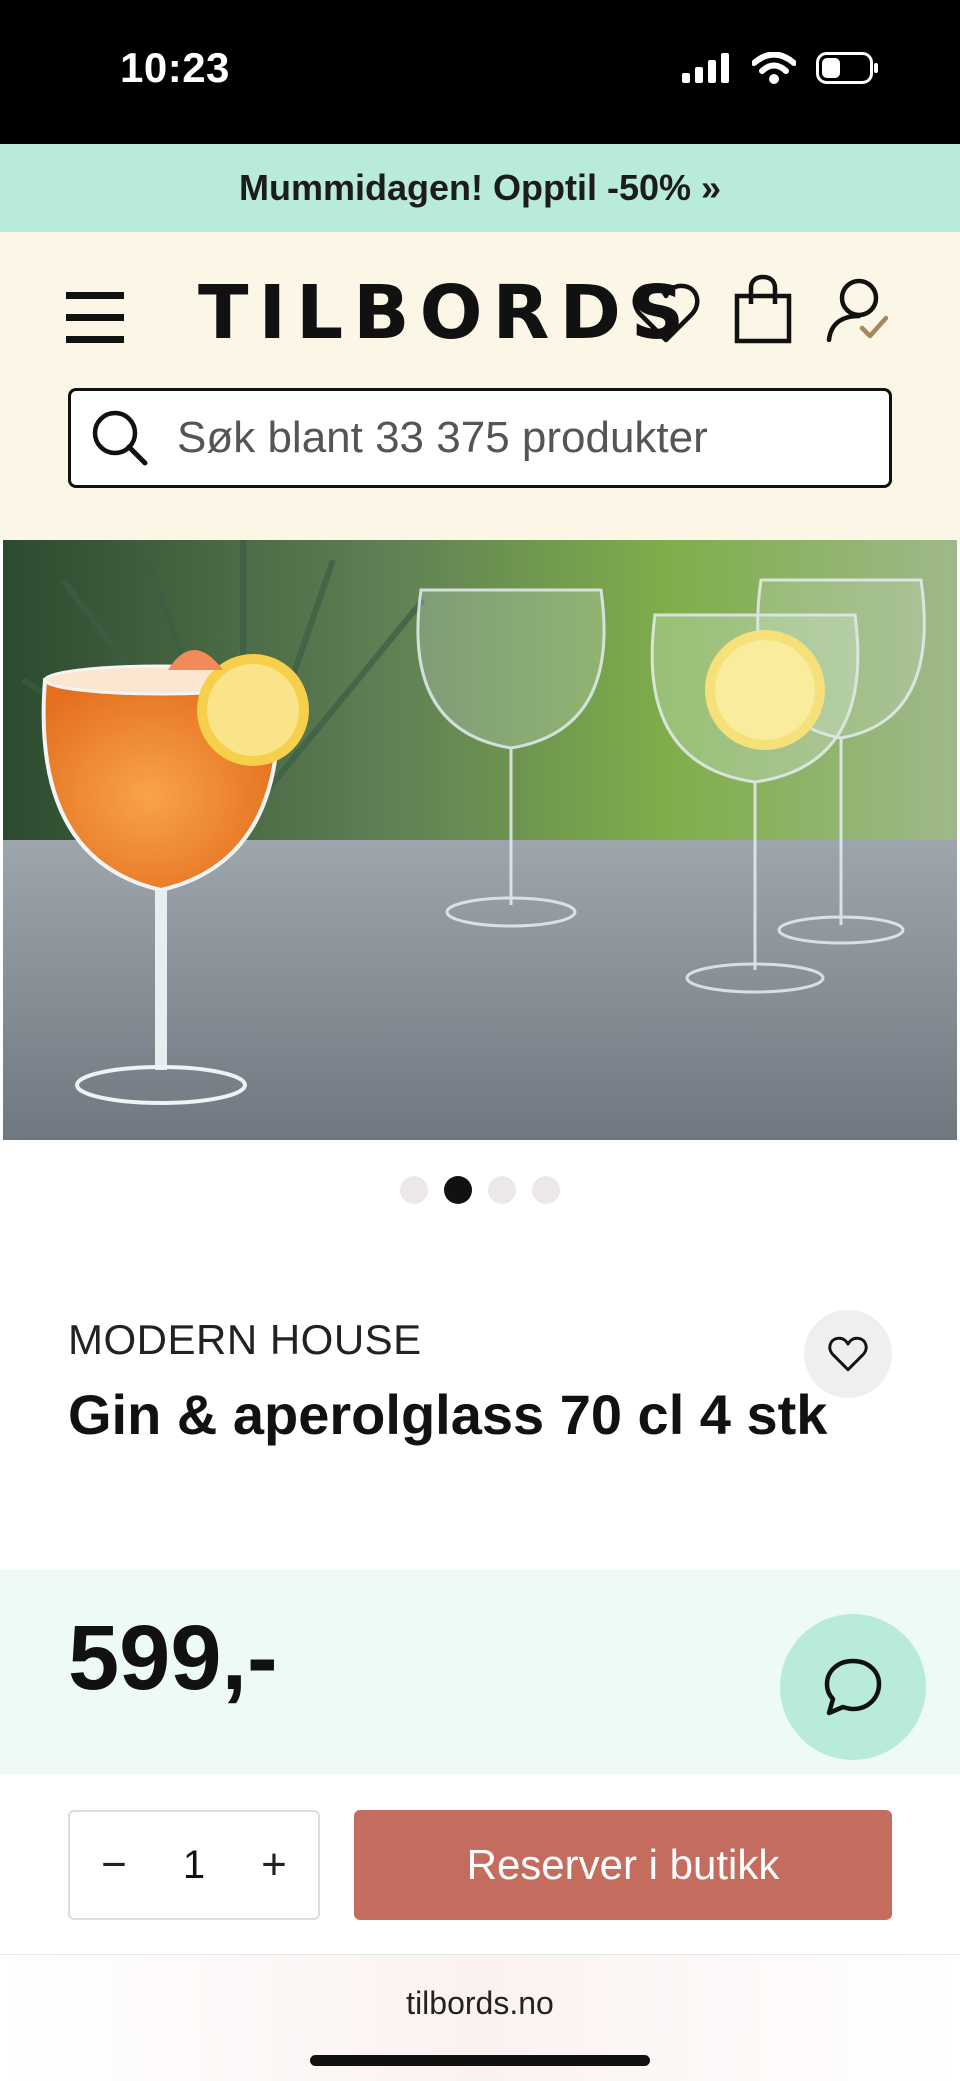 The image size is (960, 2081). I want to click on browser-address-bar: tilbords.no, so click(480, 2017).